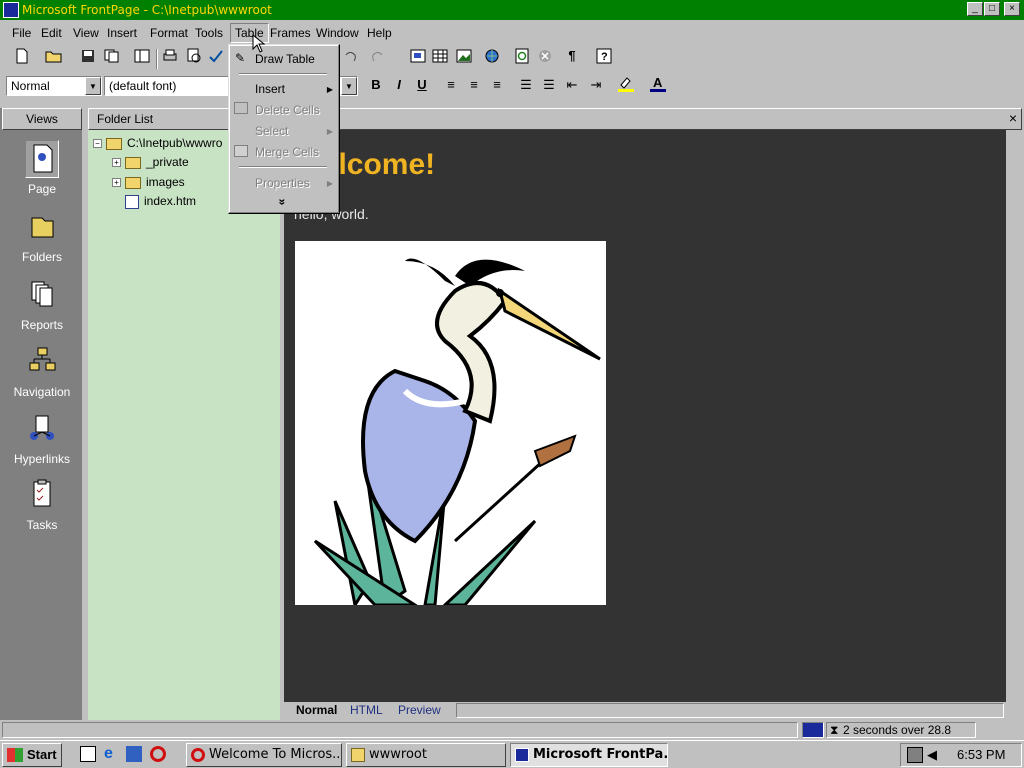 Image resolution: width=1024 pixels, height=768 pixels. Describe the element at coordinates (147, 10) in the screenshot. I see `window-title: Microsoft FrontPage - C:\Inetpub\wwwroot` at that location.